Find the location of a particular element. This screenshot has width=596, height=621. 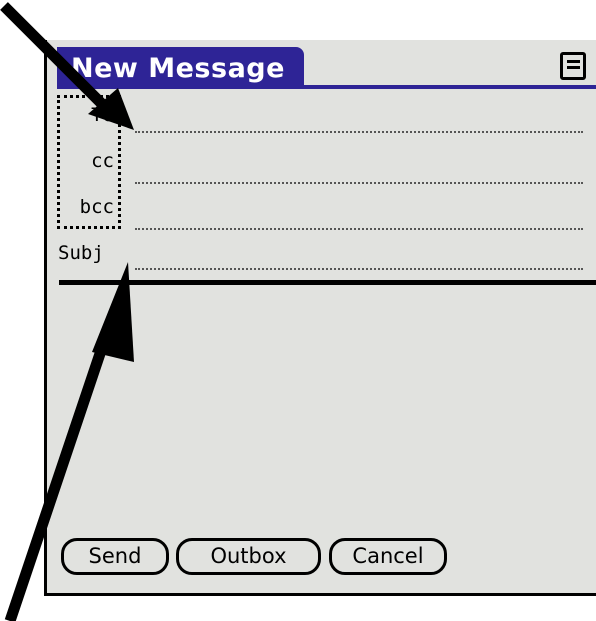

cc-label-button: cc is located at coordinates (89, 161).